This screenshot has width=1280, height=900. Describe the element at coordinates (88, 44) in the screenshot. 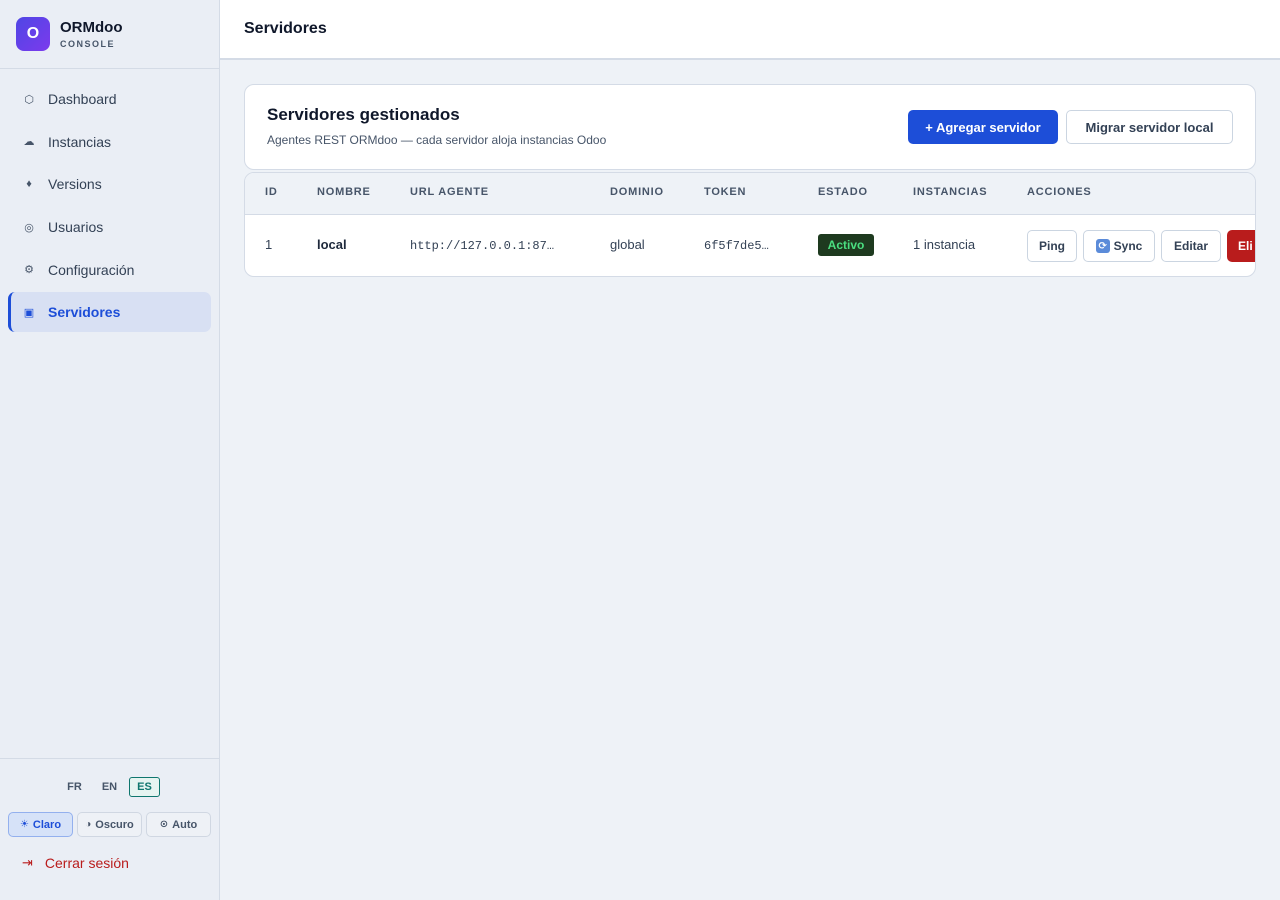

I see `brand-subtitle: CONSOLE` at that location.